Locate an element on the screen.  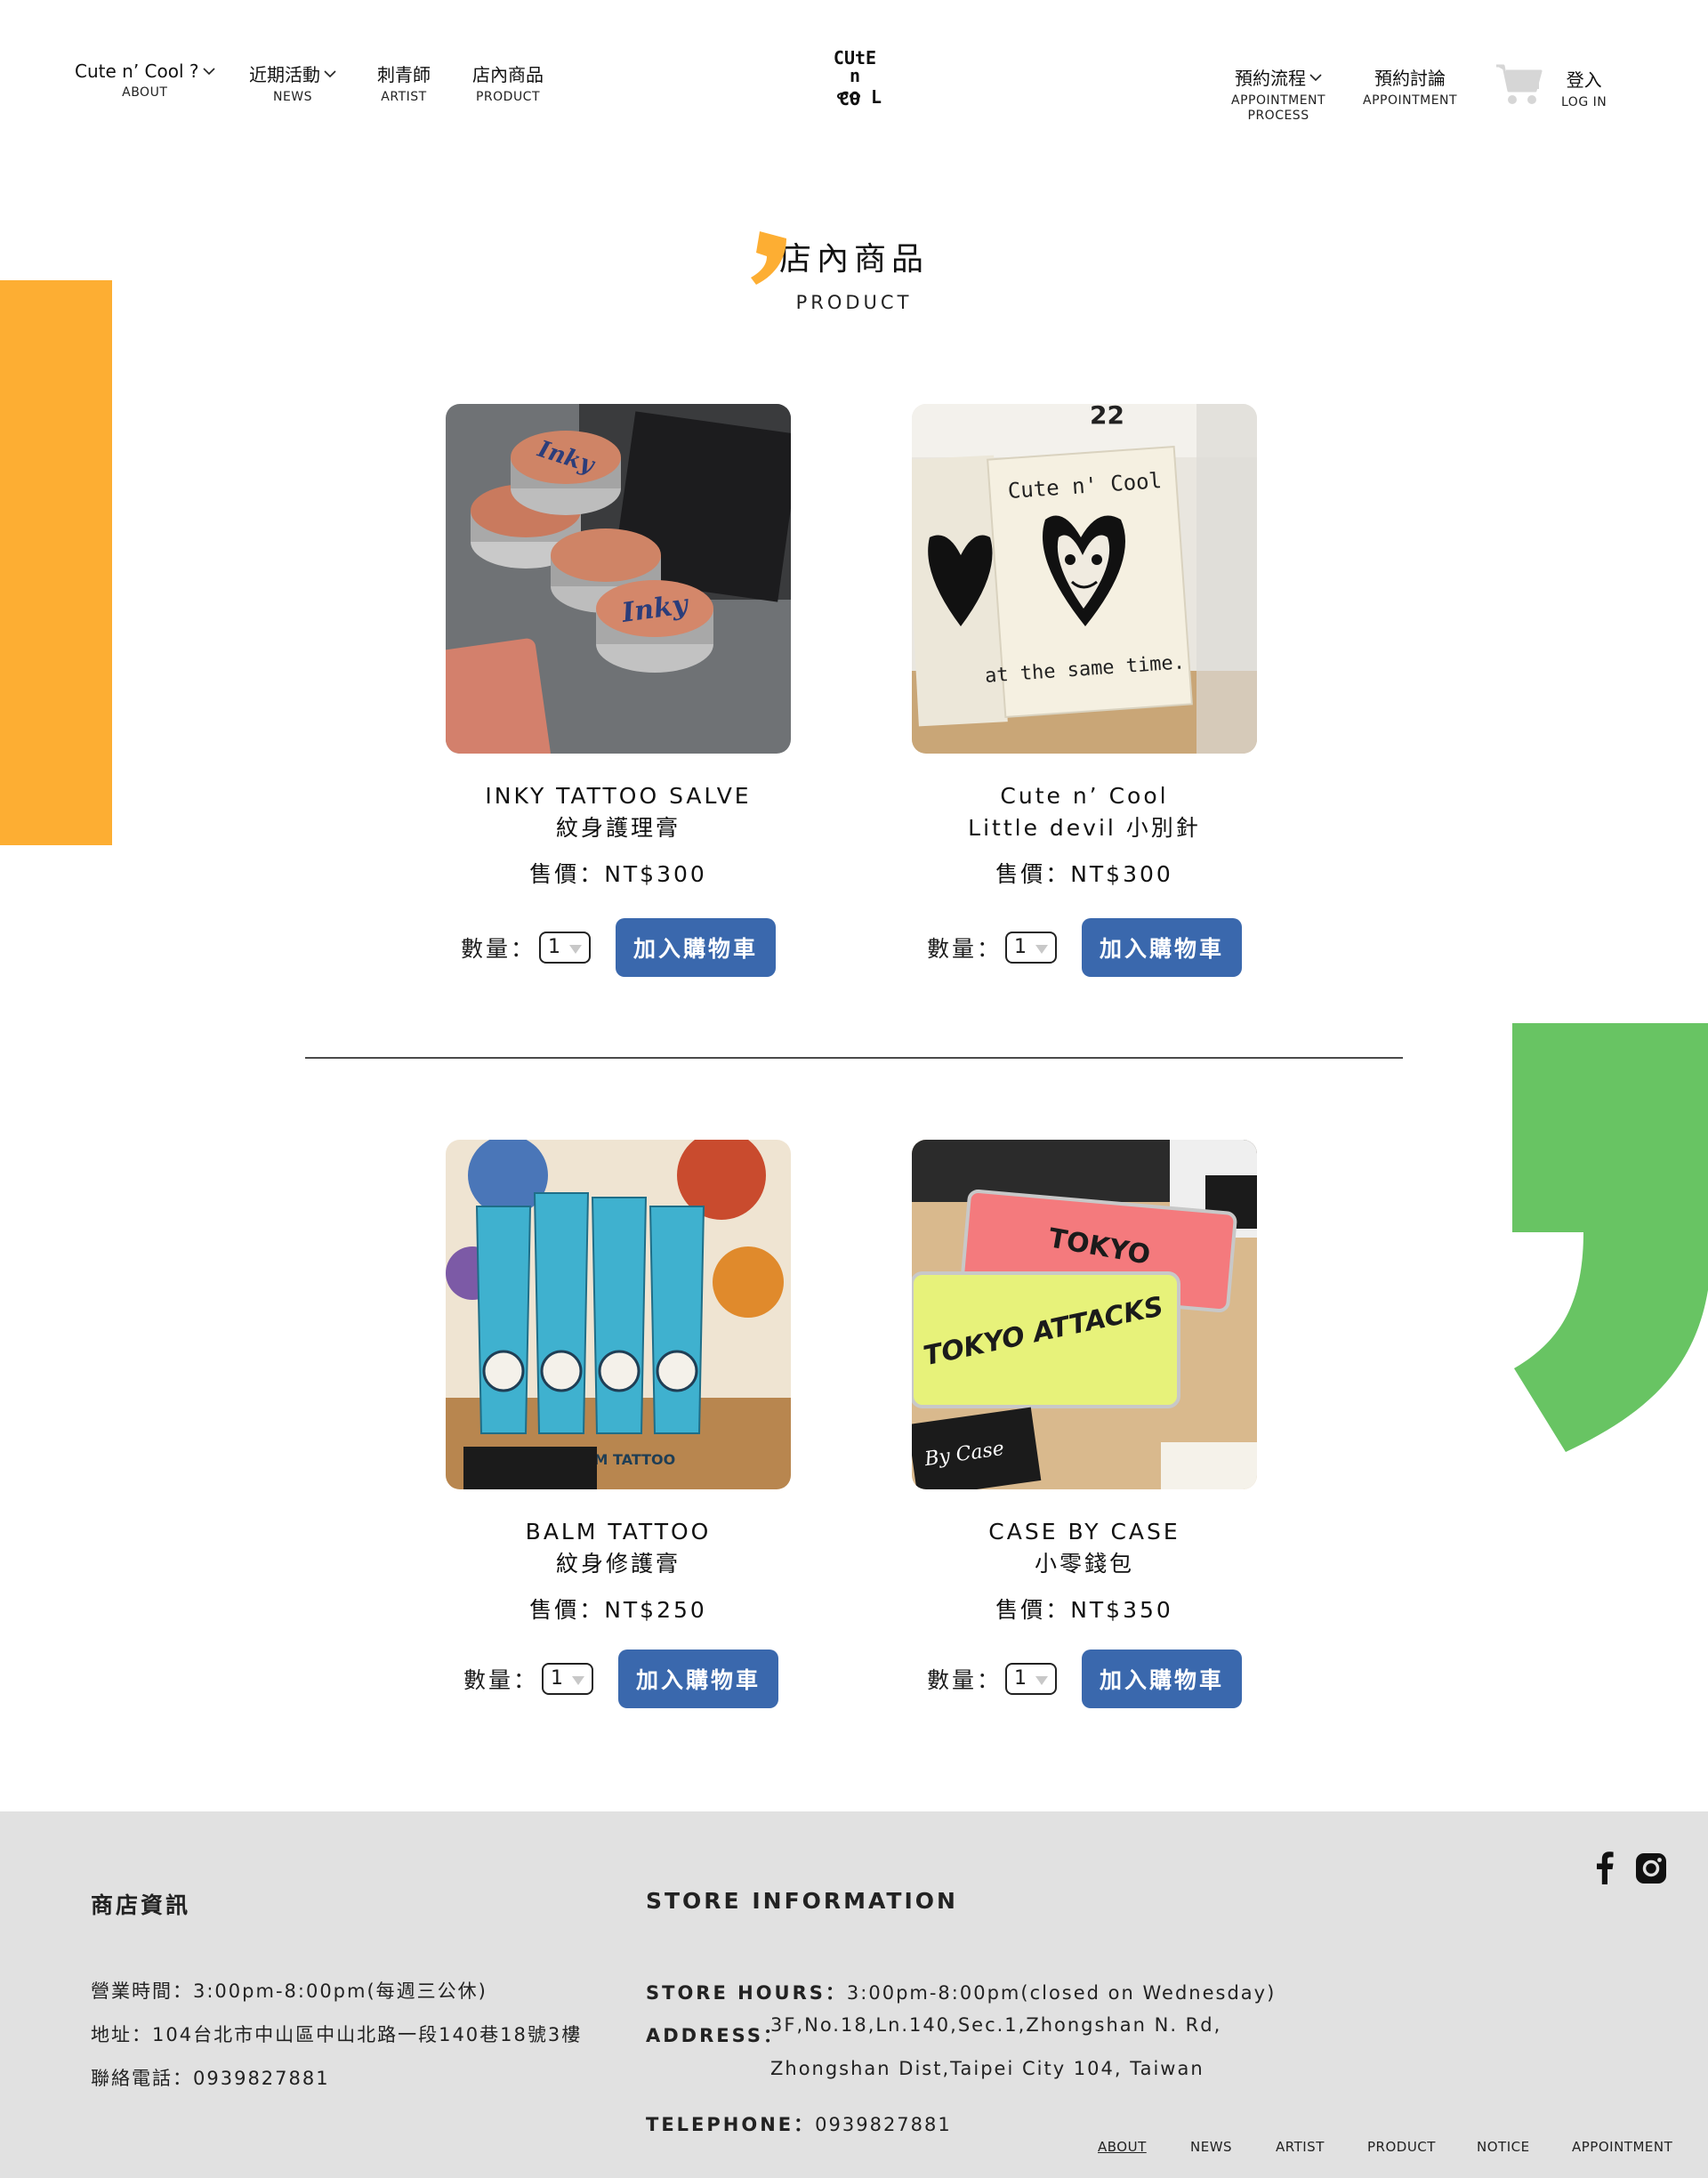
product-image: 22 Cute n' Cool at the same time. is located at coordinates (1084, 579).